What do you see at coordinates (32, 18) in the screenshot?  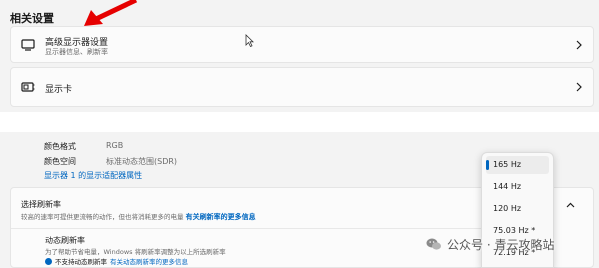 I see `related-settings-heading: 相关设置` at bounding box center [32, 18].